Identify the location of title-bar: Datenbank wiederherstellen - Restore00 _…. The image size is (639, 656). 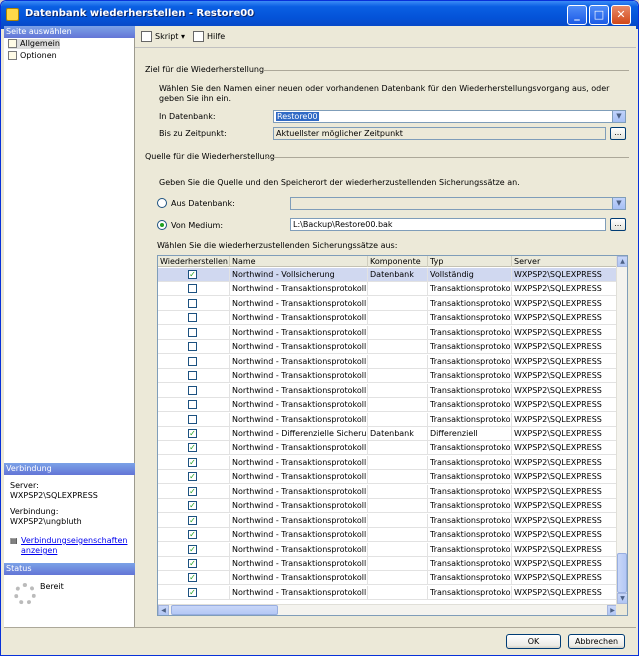
(319, 15).